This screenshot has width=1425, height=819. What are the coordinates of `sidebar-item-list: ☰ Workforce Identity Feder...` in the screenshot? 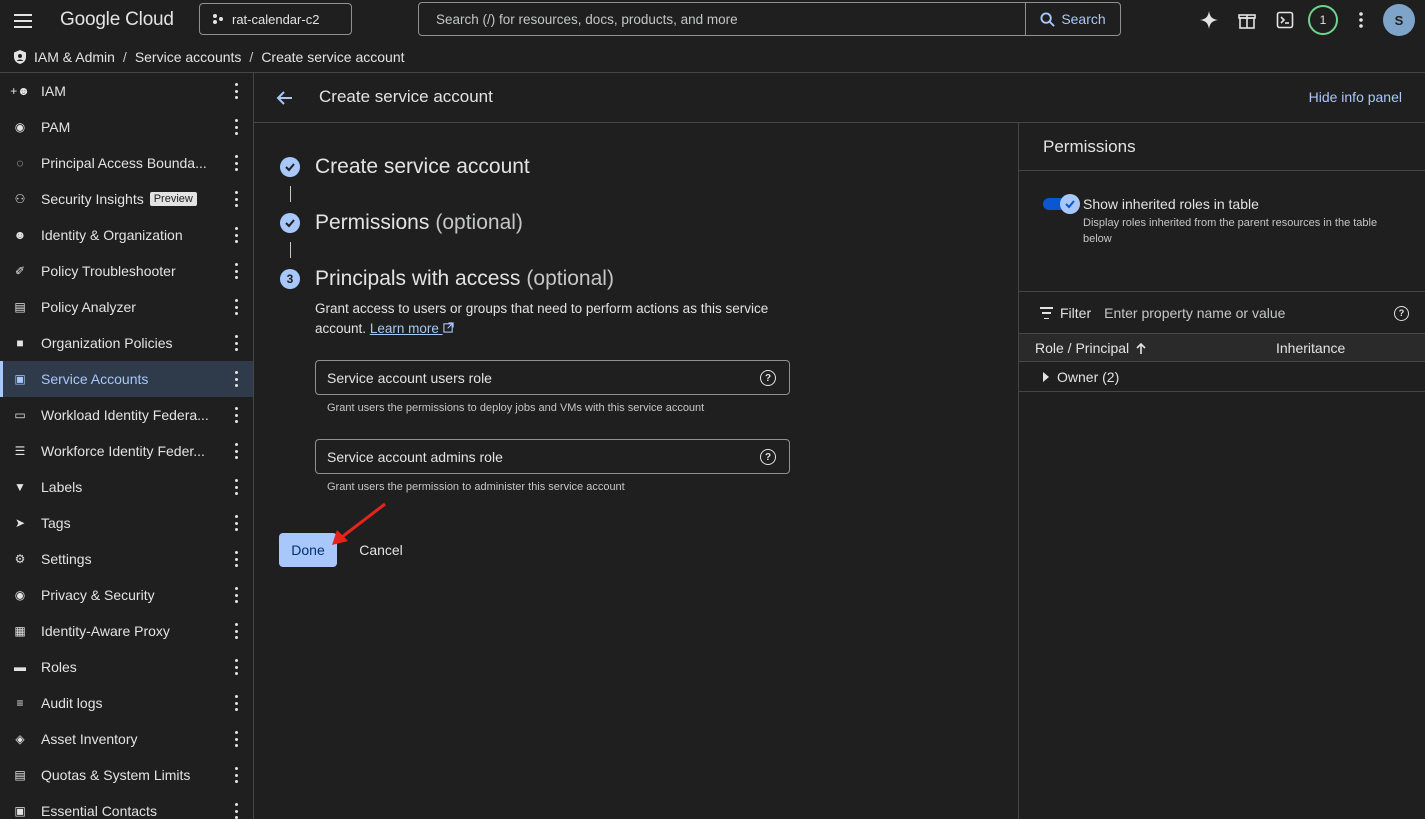 It's located at (126, 451).